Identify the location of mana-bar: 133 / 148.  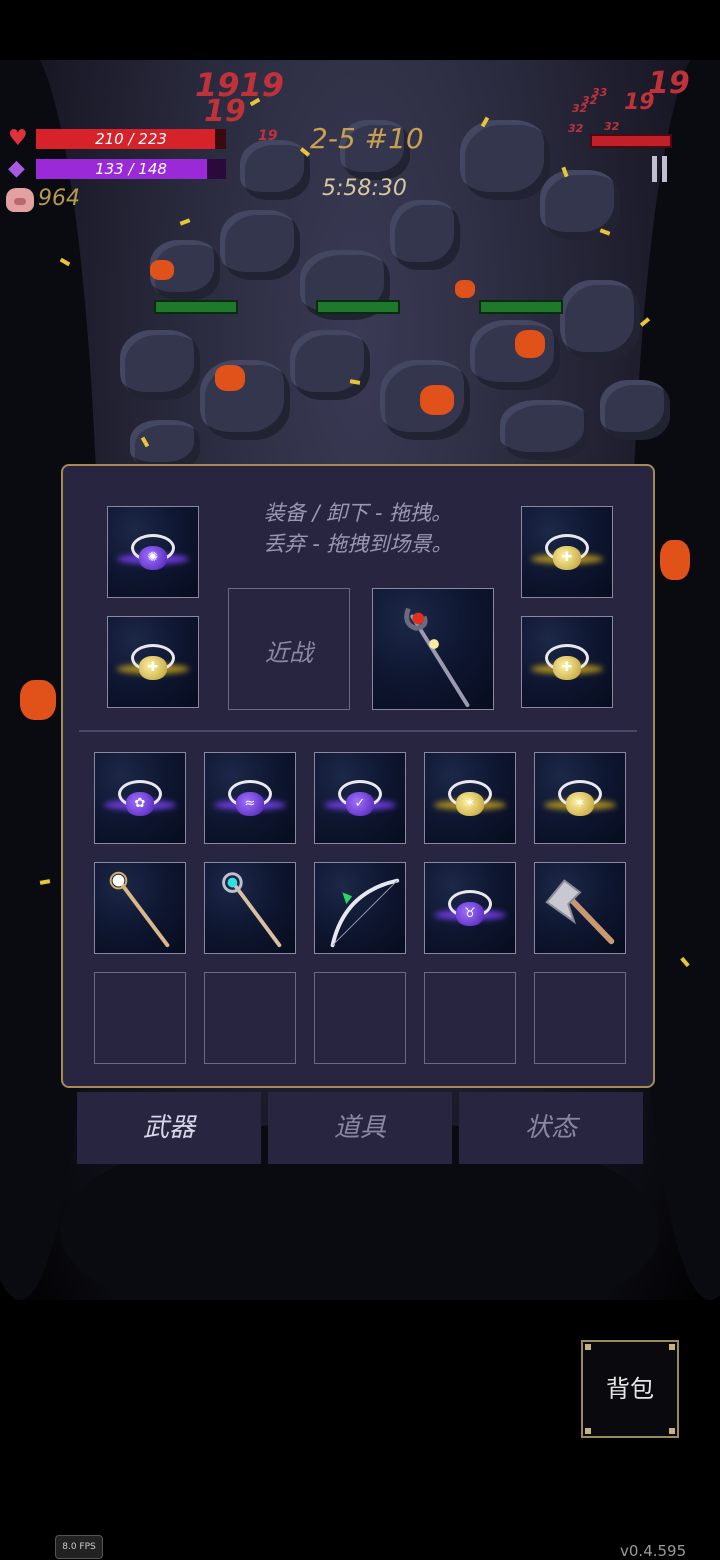
(131, 169).